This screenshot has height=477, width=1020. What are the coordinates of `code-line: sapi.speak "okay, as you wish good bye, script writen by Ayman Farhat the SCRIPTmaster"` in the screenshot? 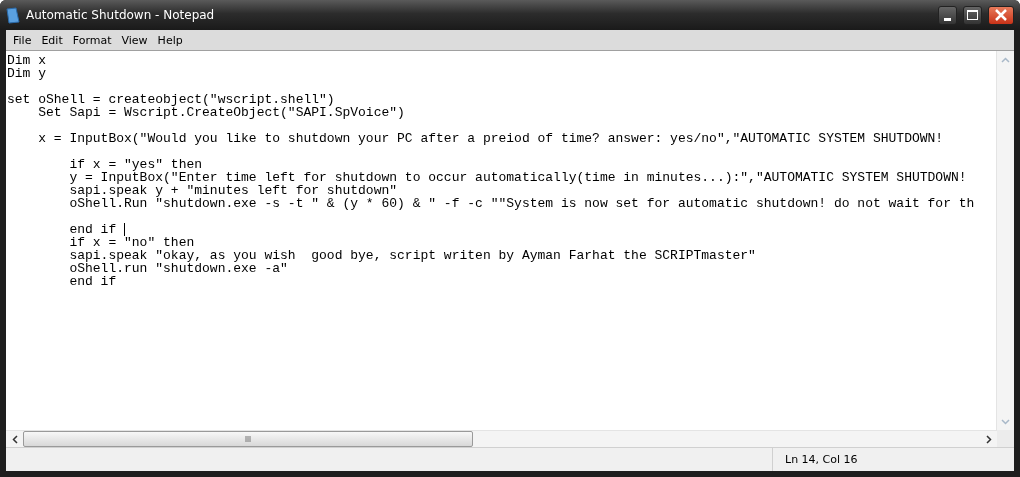 It's located at (412, 255).